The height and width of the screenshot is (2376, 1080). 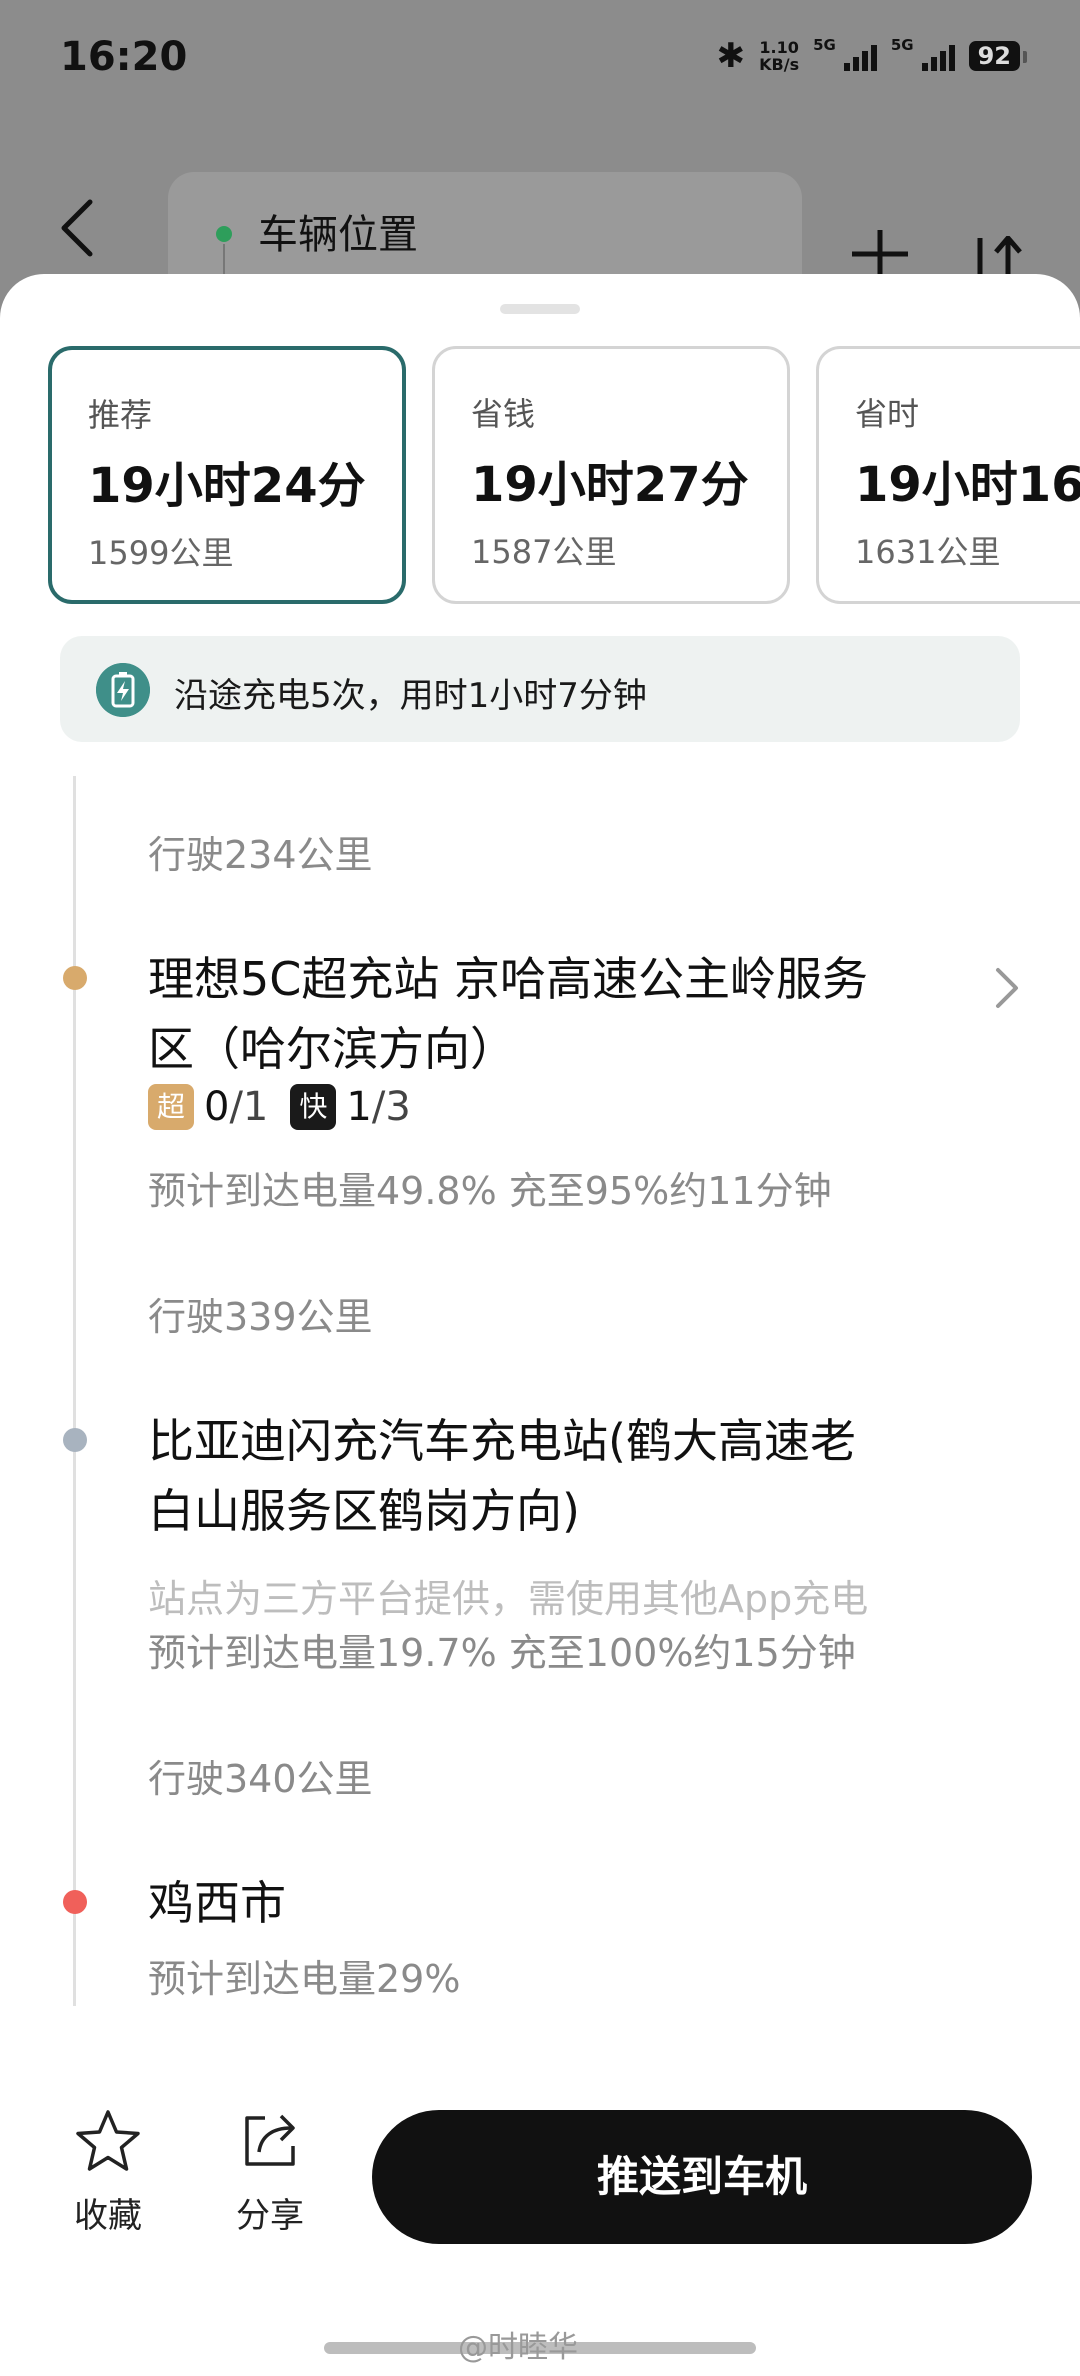 I want to click on route-card-save-time: 省时 19小时16分 1631公里, so click(x=948, y=475).